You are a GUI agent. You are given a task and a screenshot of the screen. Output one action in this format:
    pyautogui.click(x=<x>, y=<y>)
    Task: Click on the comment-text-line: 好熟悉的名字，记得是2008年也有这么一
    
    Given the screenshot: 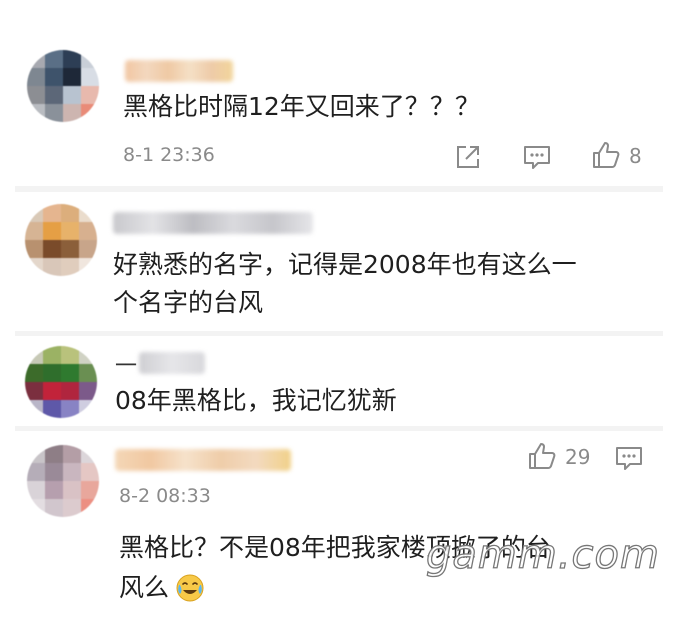 What is the action you would take?
    pyautogui.click(x=345, y=264)
    